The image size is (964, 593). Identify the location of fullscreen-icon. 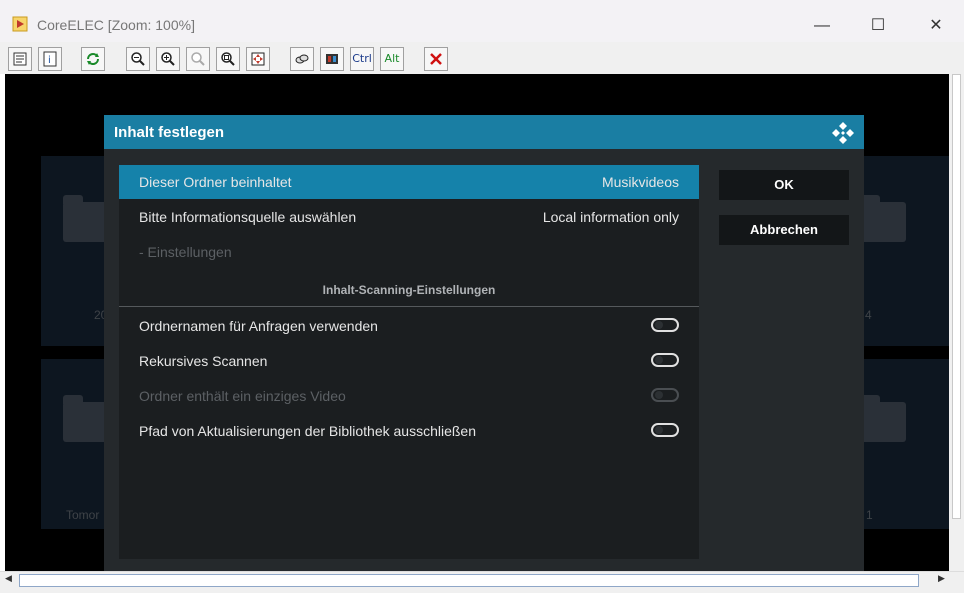
(258, 59).